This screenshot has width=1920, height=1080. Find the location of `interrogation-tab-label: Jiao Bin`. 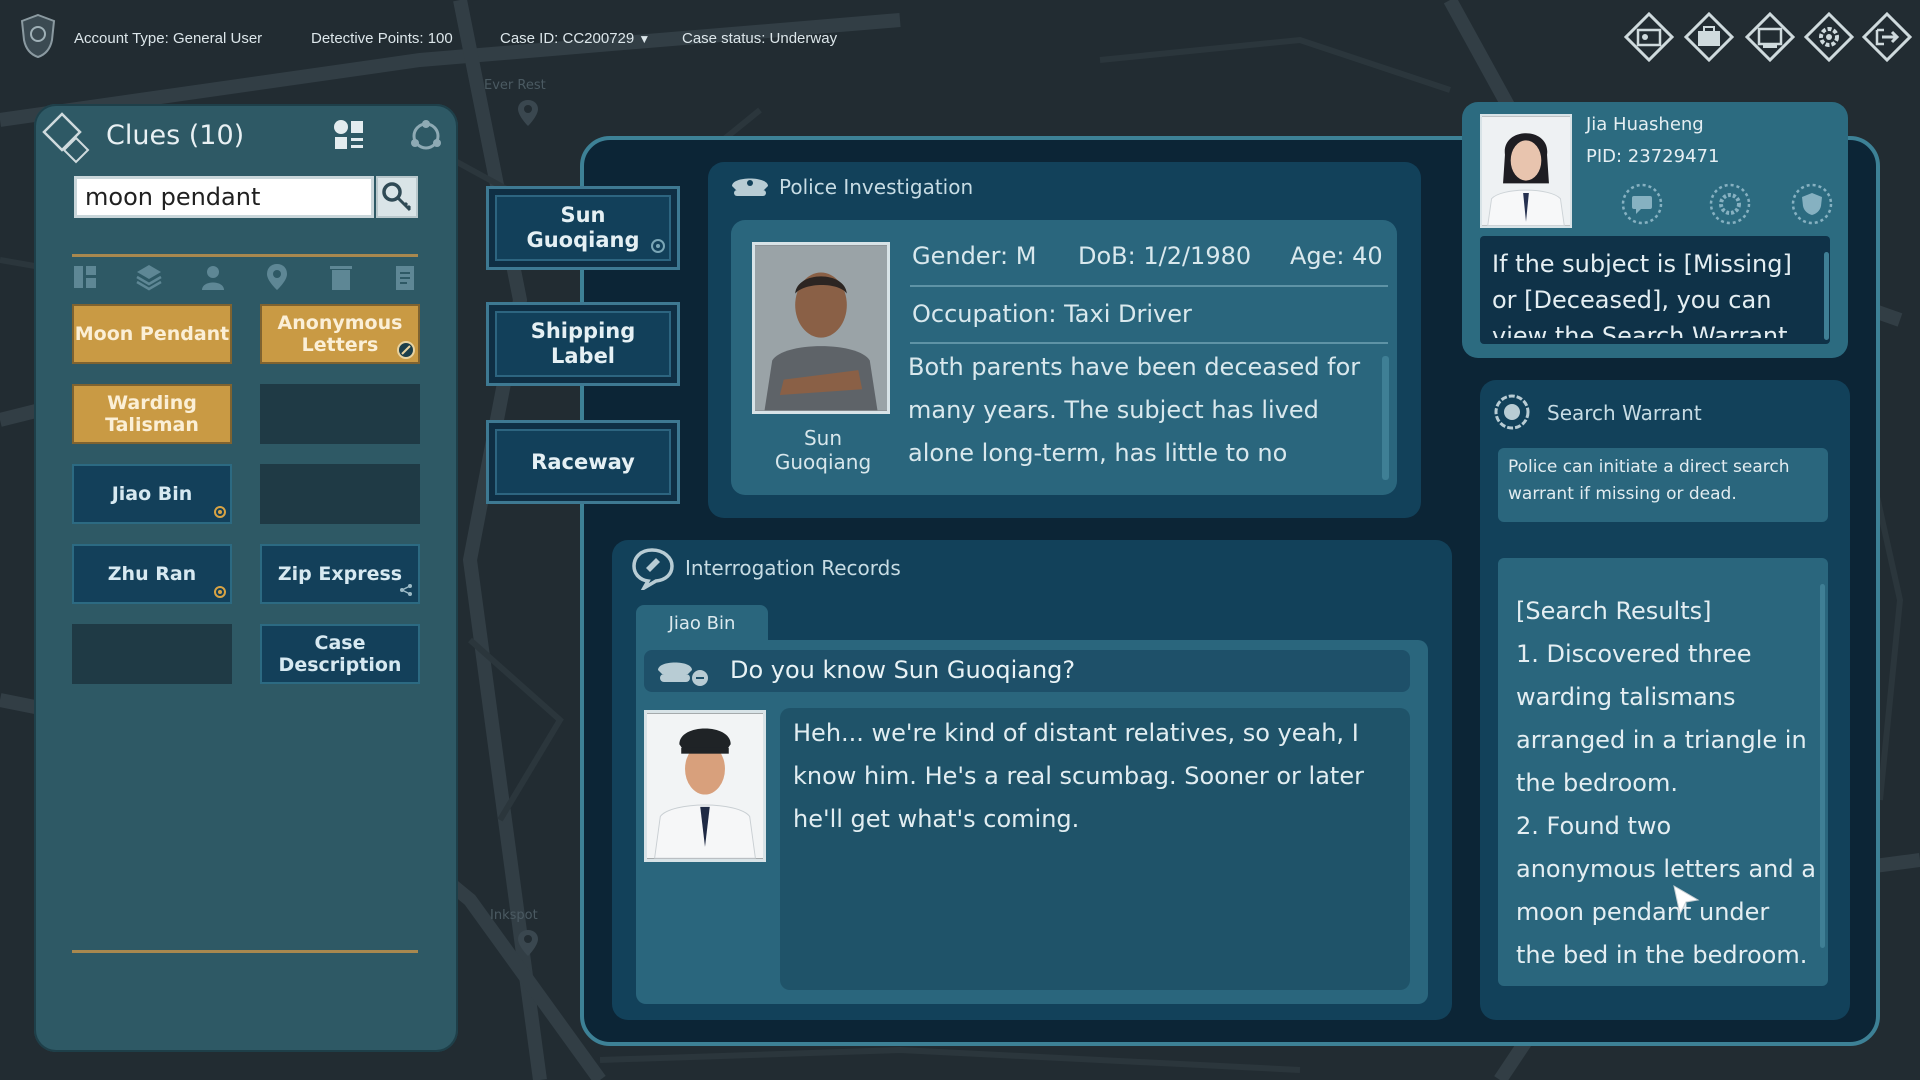

interrogation-tab-label: Jiao Bin is located at coordinates (702, 623).